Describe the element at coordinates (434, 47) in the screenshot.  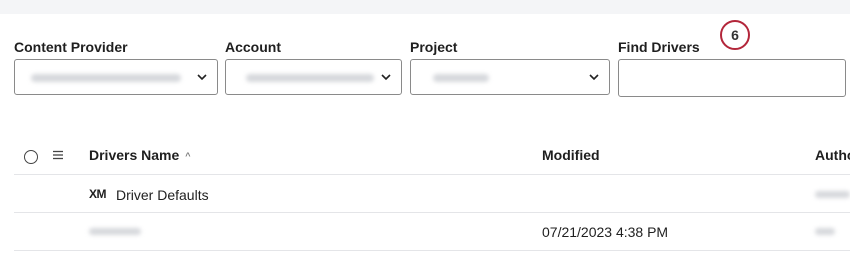
I see `project-label: Project` at that location.